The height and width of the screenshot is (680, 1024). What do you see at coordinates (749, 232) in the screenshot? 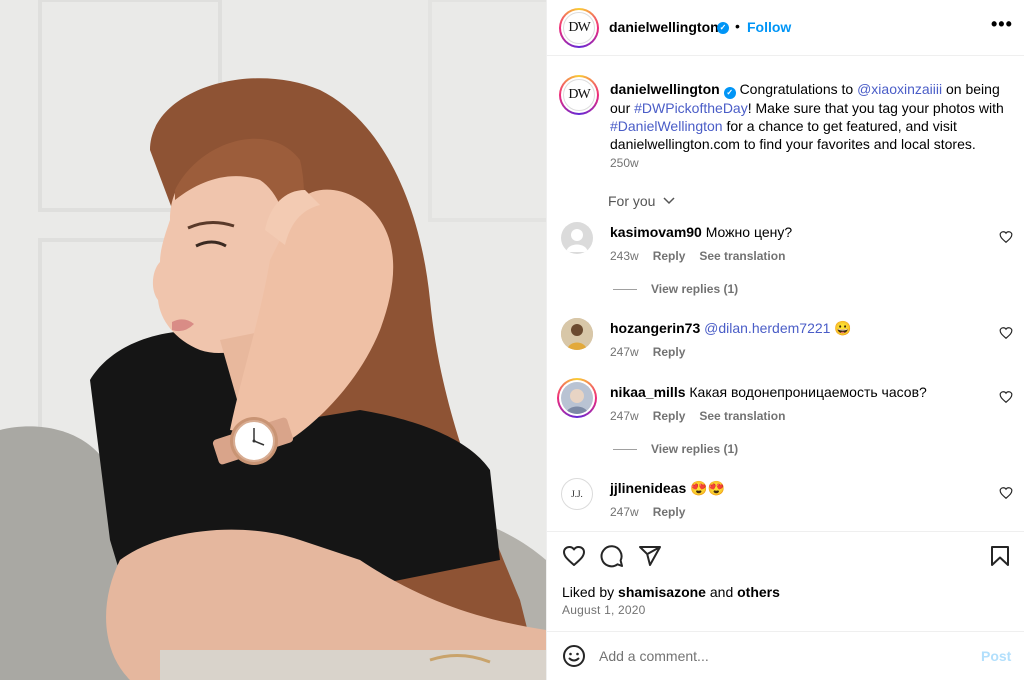
I see `comment-text: Можно цену?` at bounding box center [749, 232].